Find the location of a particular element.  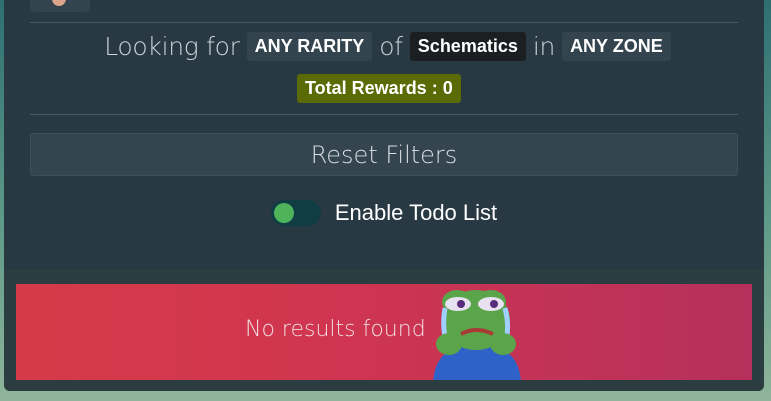

rarity-filter-chip: ANY RARITY is located at coordinates (309, 46).